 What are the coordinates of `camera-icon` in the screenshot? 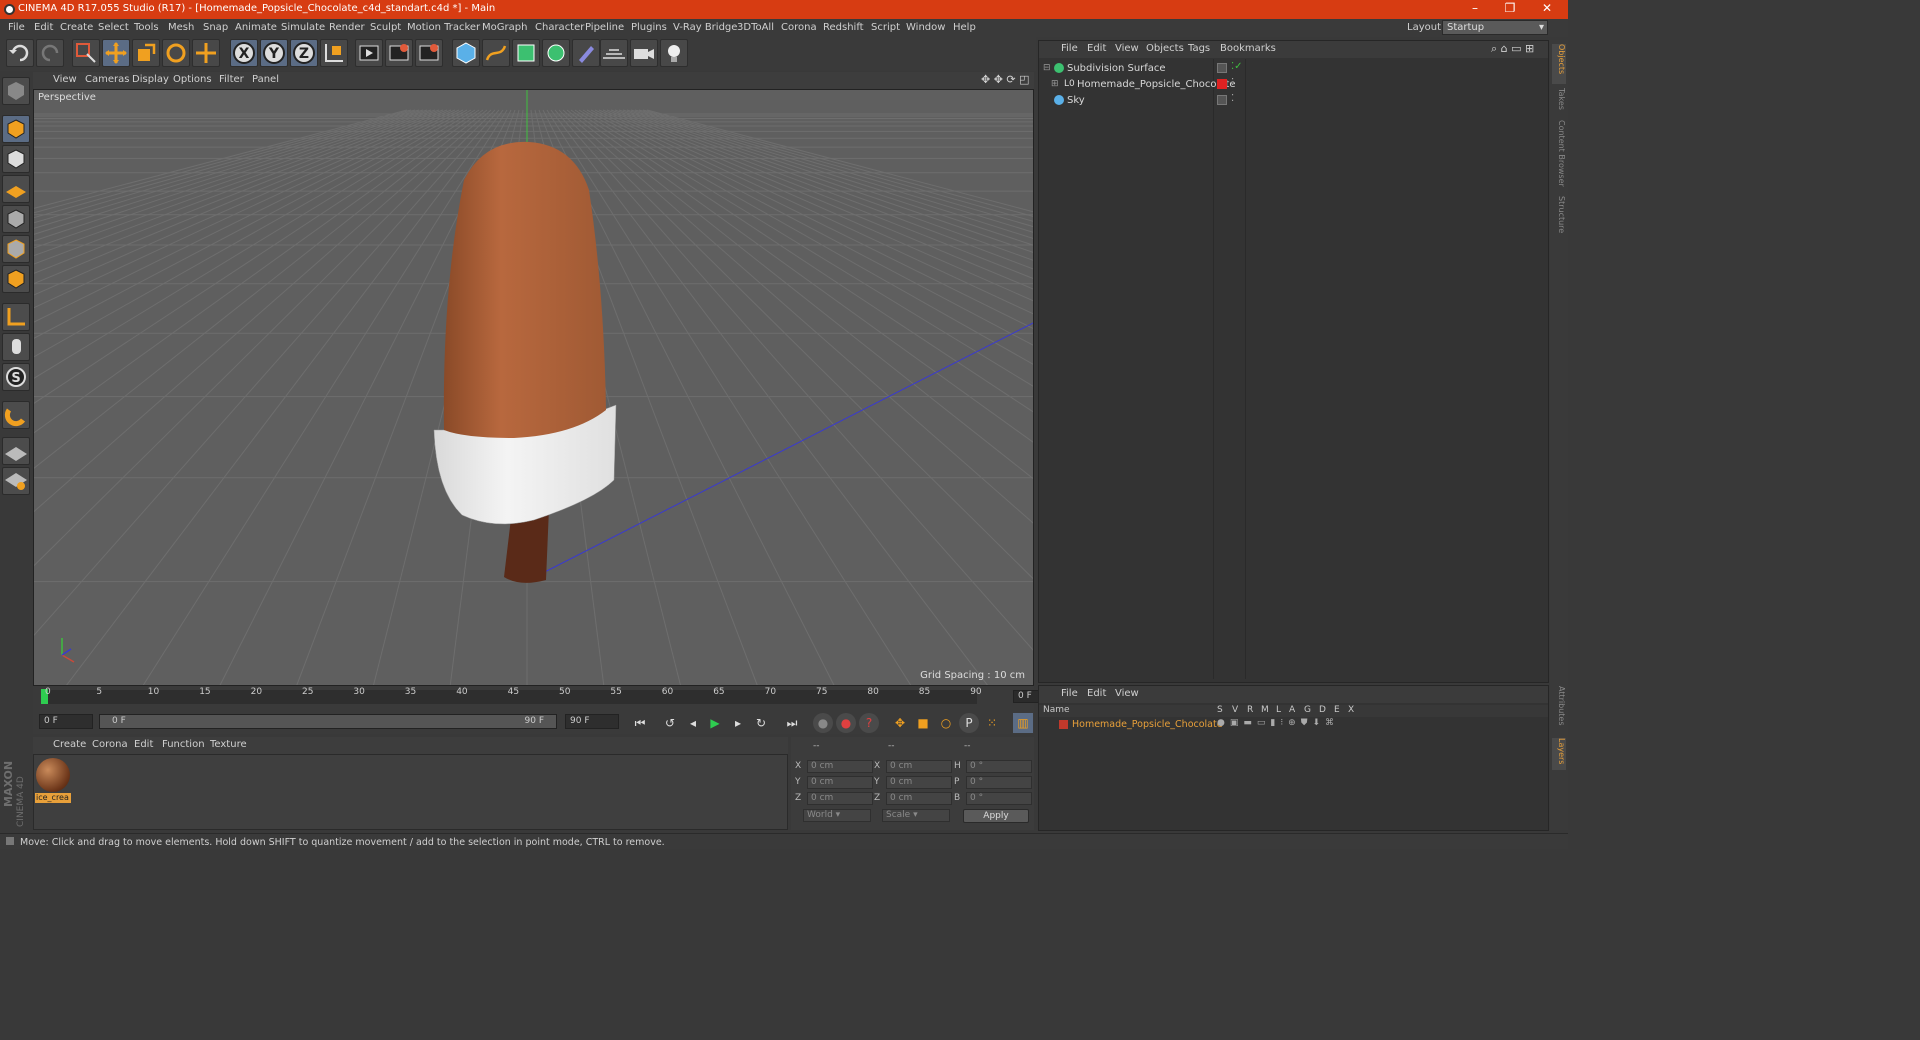 It's located at (644, 53).